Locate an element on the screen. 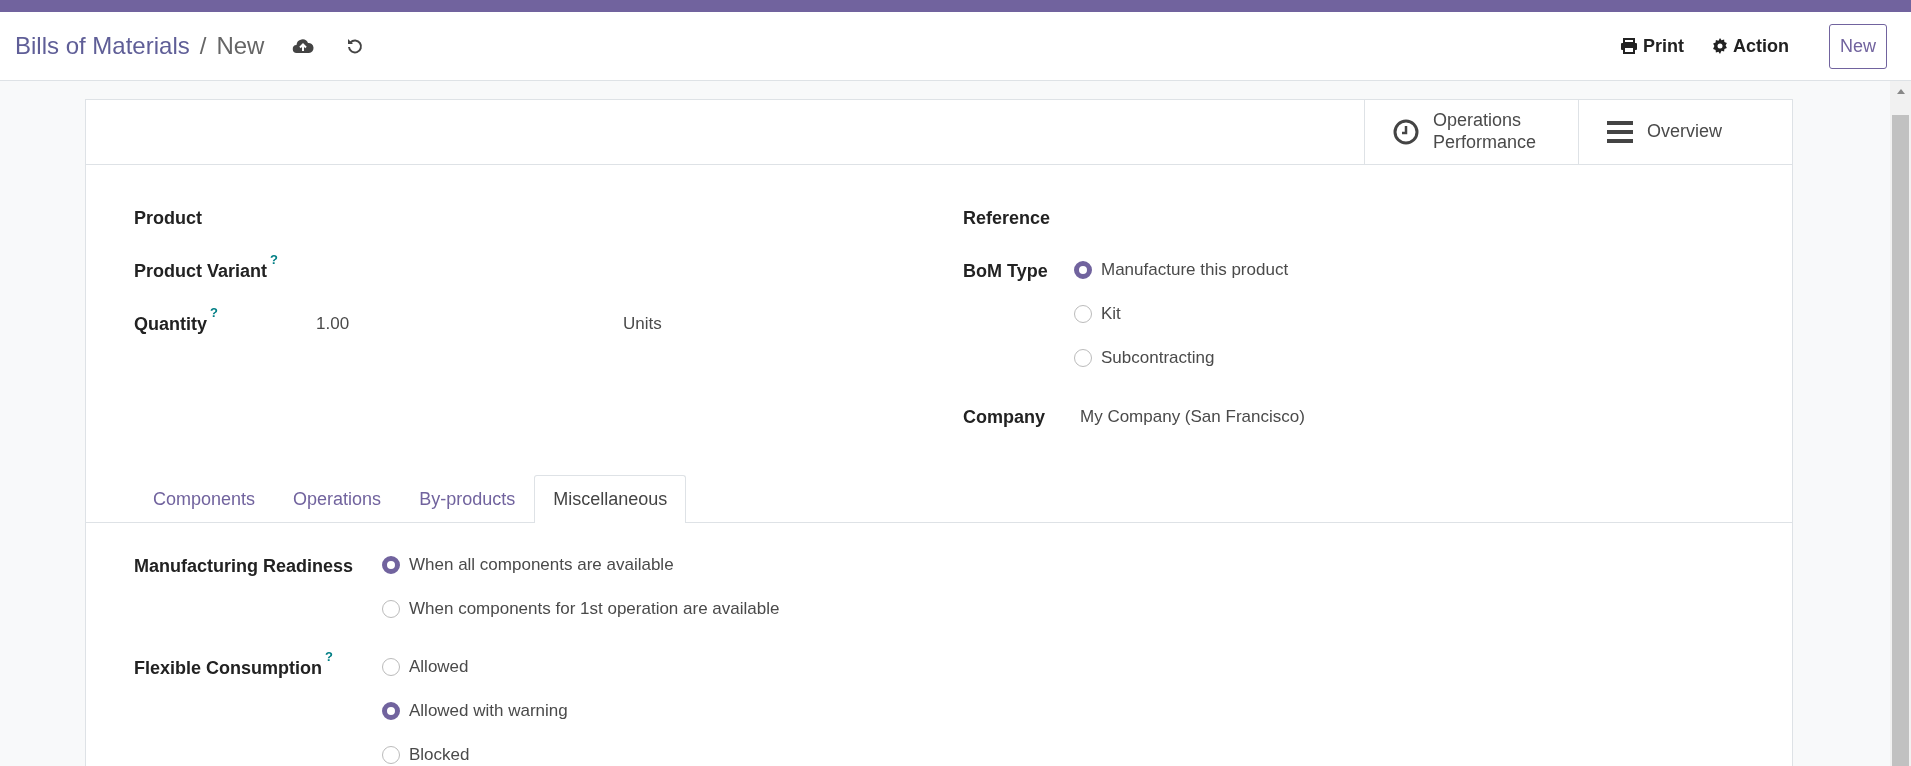 The image size is (1911, 766). scrollbar is located at coordinates (1900, 423).